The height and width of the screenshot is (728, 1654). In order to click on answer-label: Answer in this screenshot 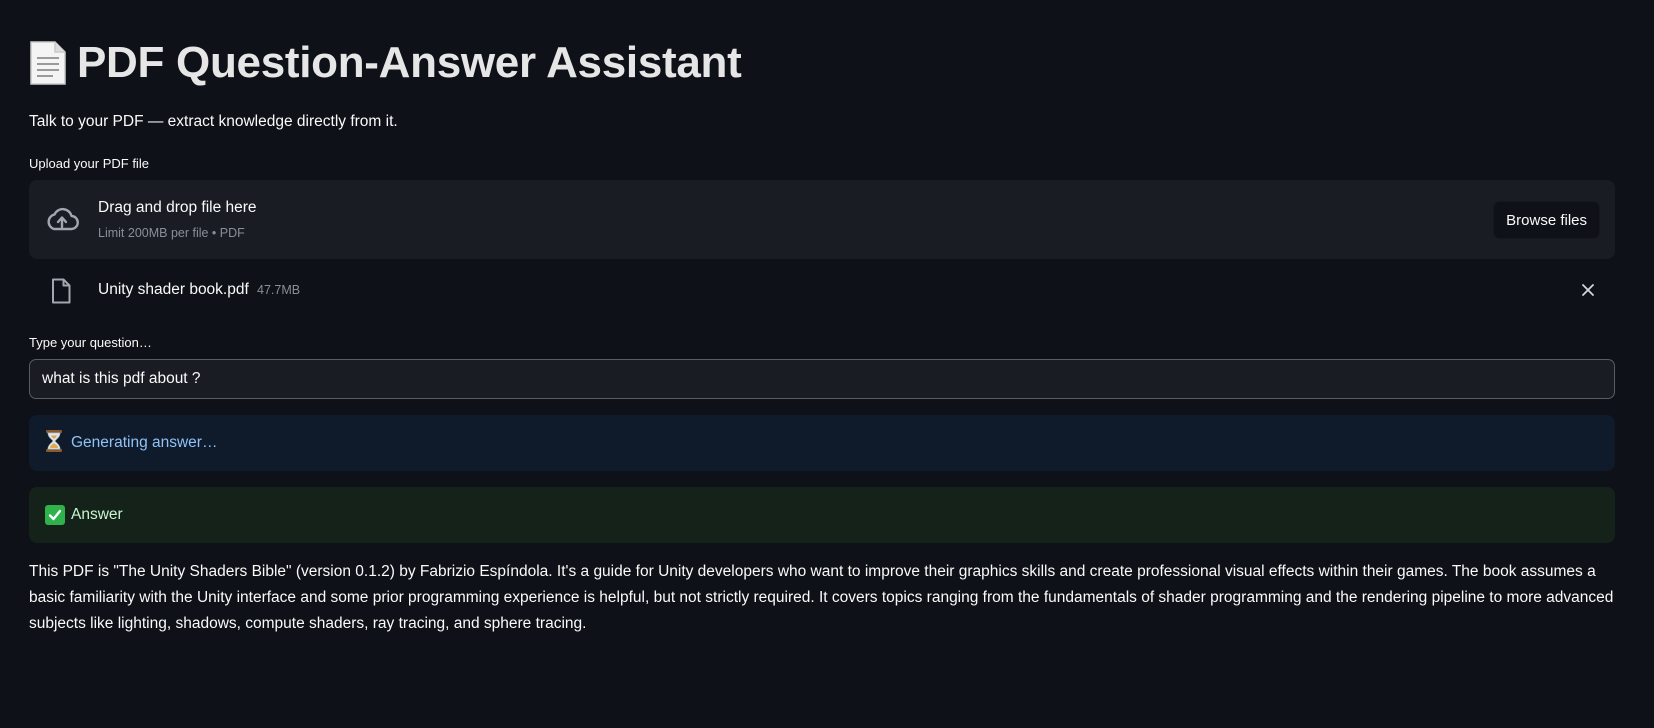, I will do `click(97, 514)`.